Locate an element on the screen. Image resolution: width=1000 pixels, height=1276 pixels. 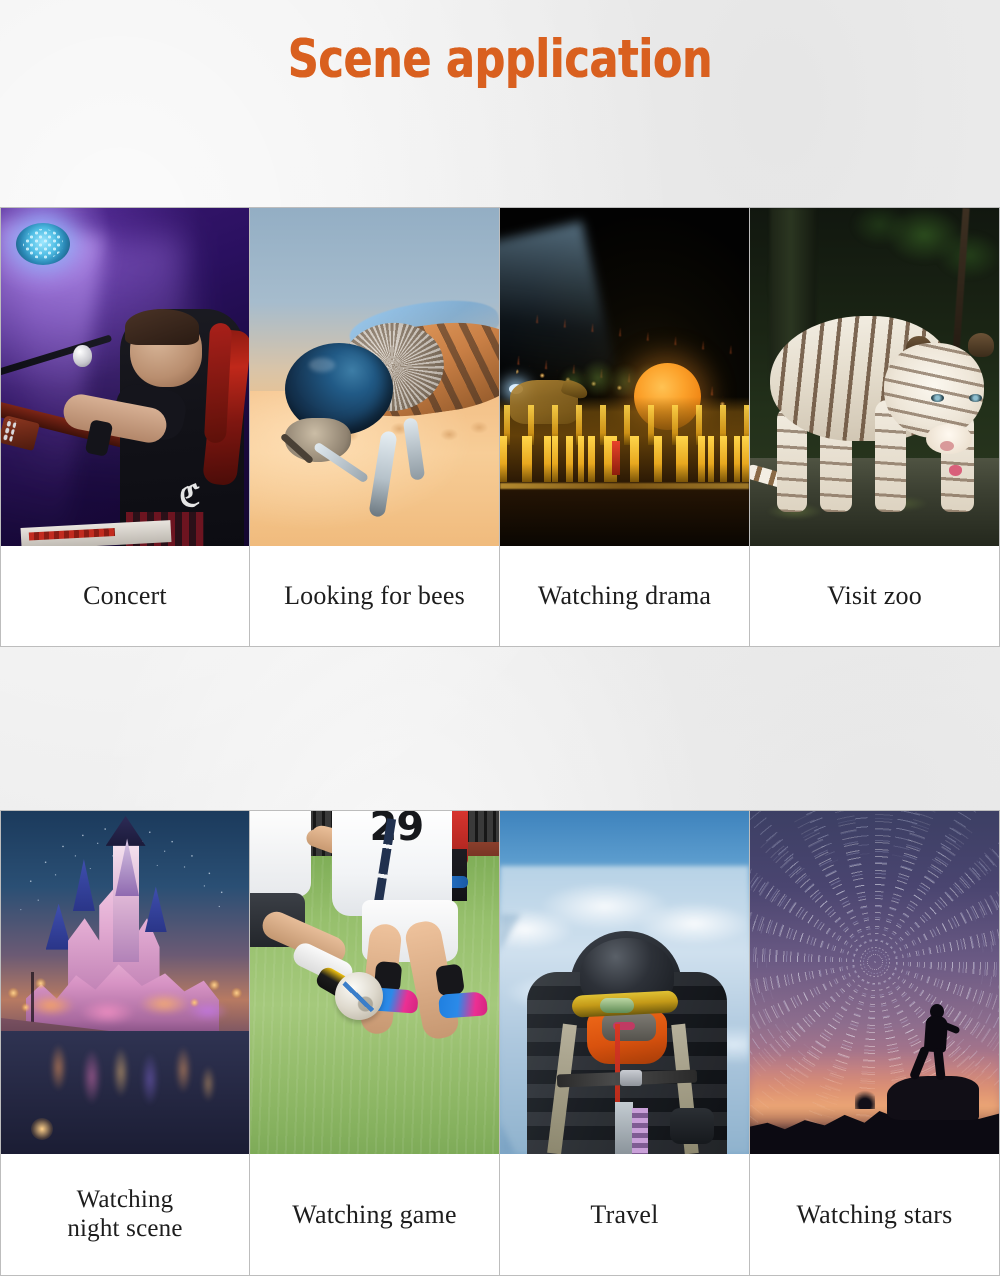
scene-card-travel: Travel is located at coordinates (625, 1043).